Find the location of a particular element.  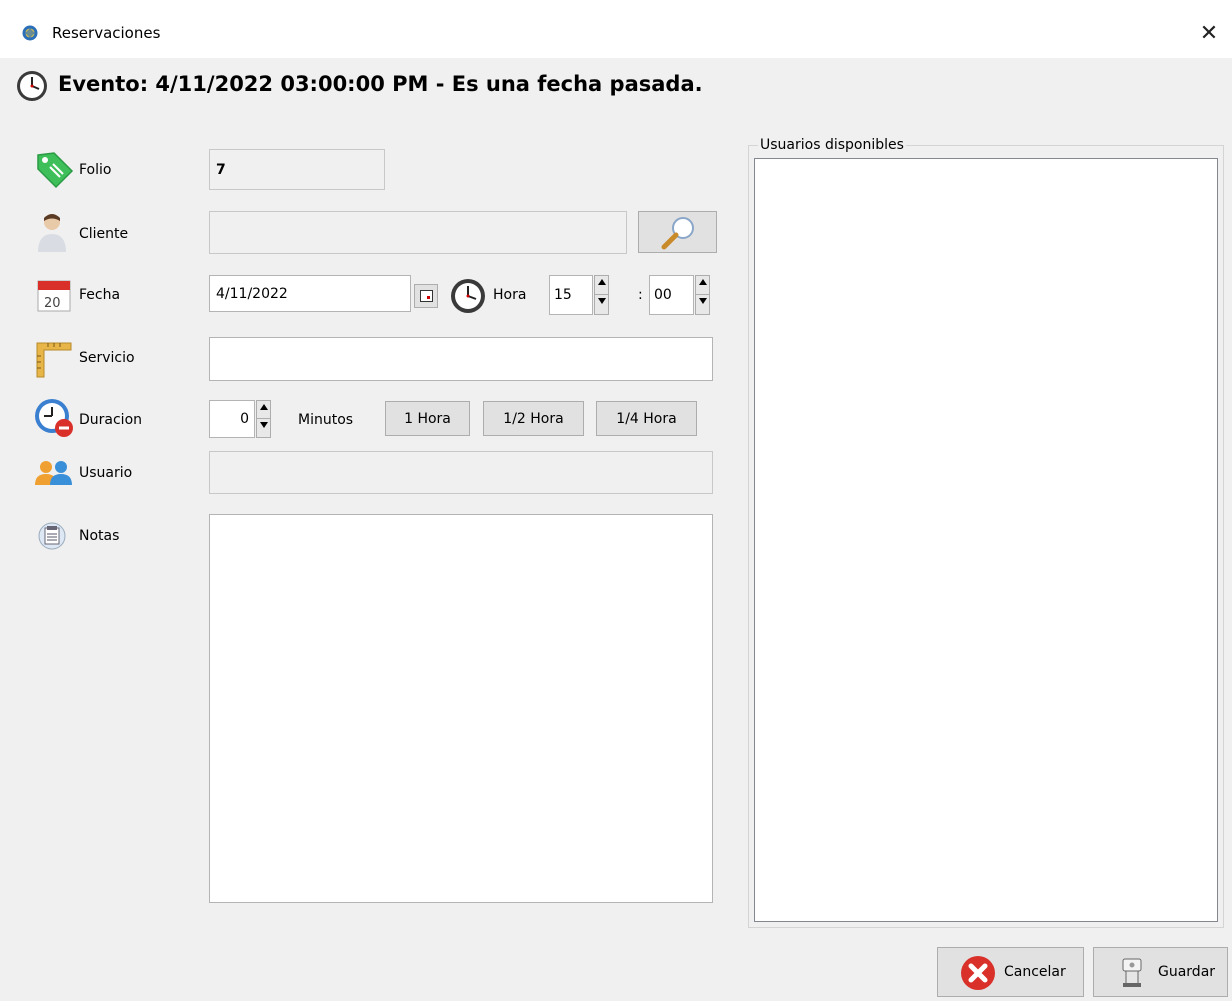

preset-half-hour-button: 1/2 Hora is located at coordinates (533, 418).